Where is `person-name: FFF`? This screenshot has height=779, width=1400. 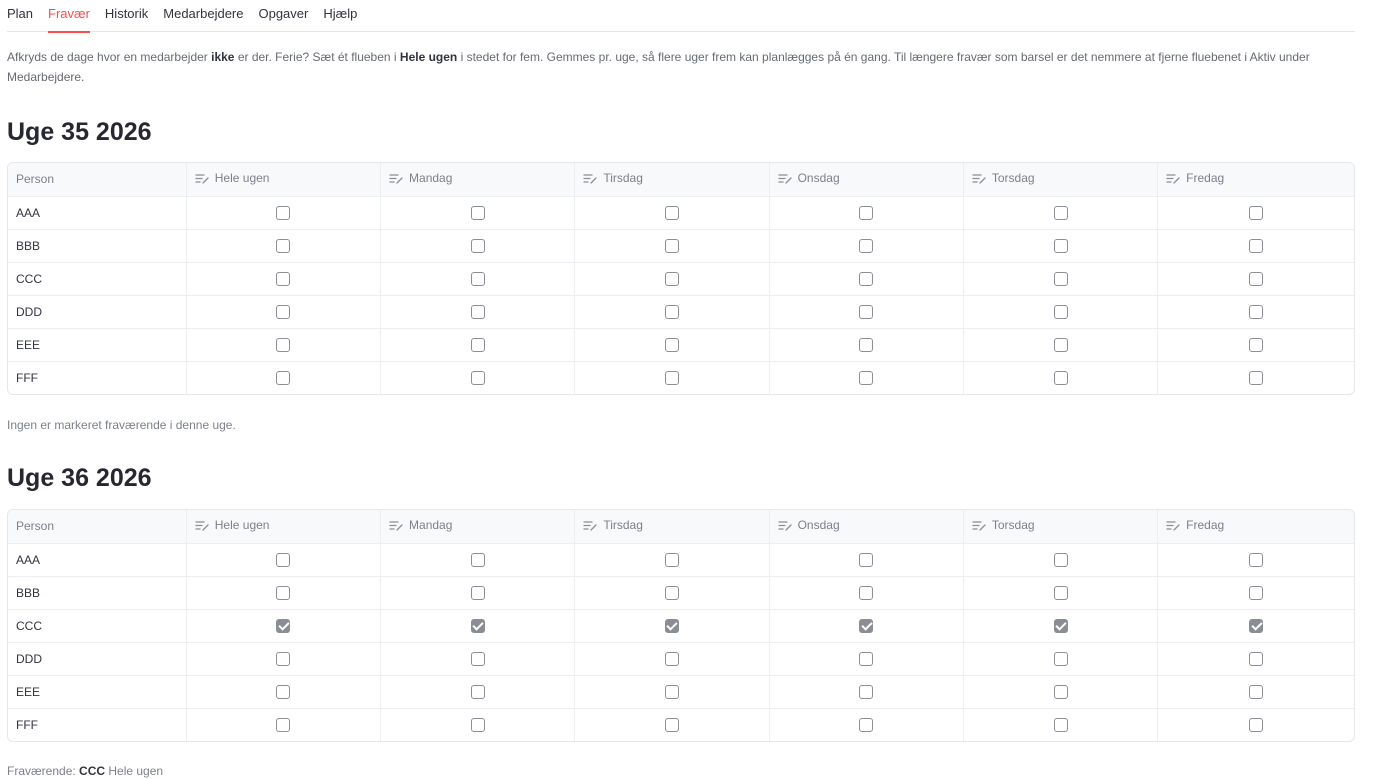 person-name: FFF is located at coordinates (97, 724).